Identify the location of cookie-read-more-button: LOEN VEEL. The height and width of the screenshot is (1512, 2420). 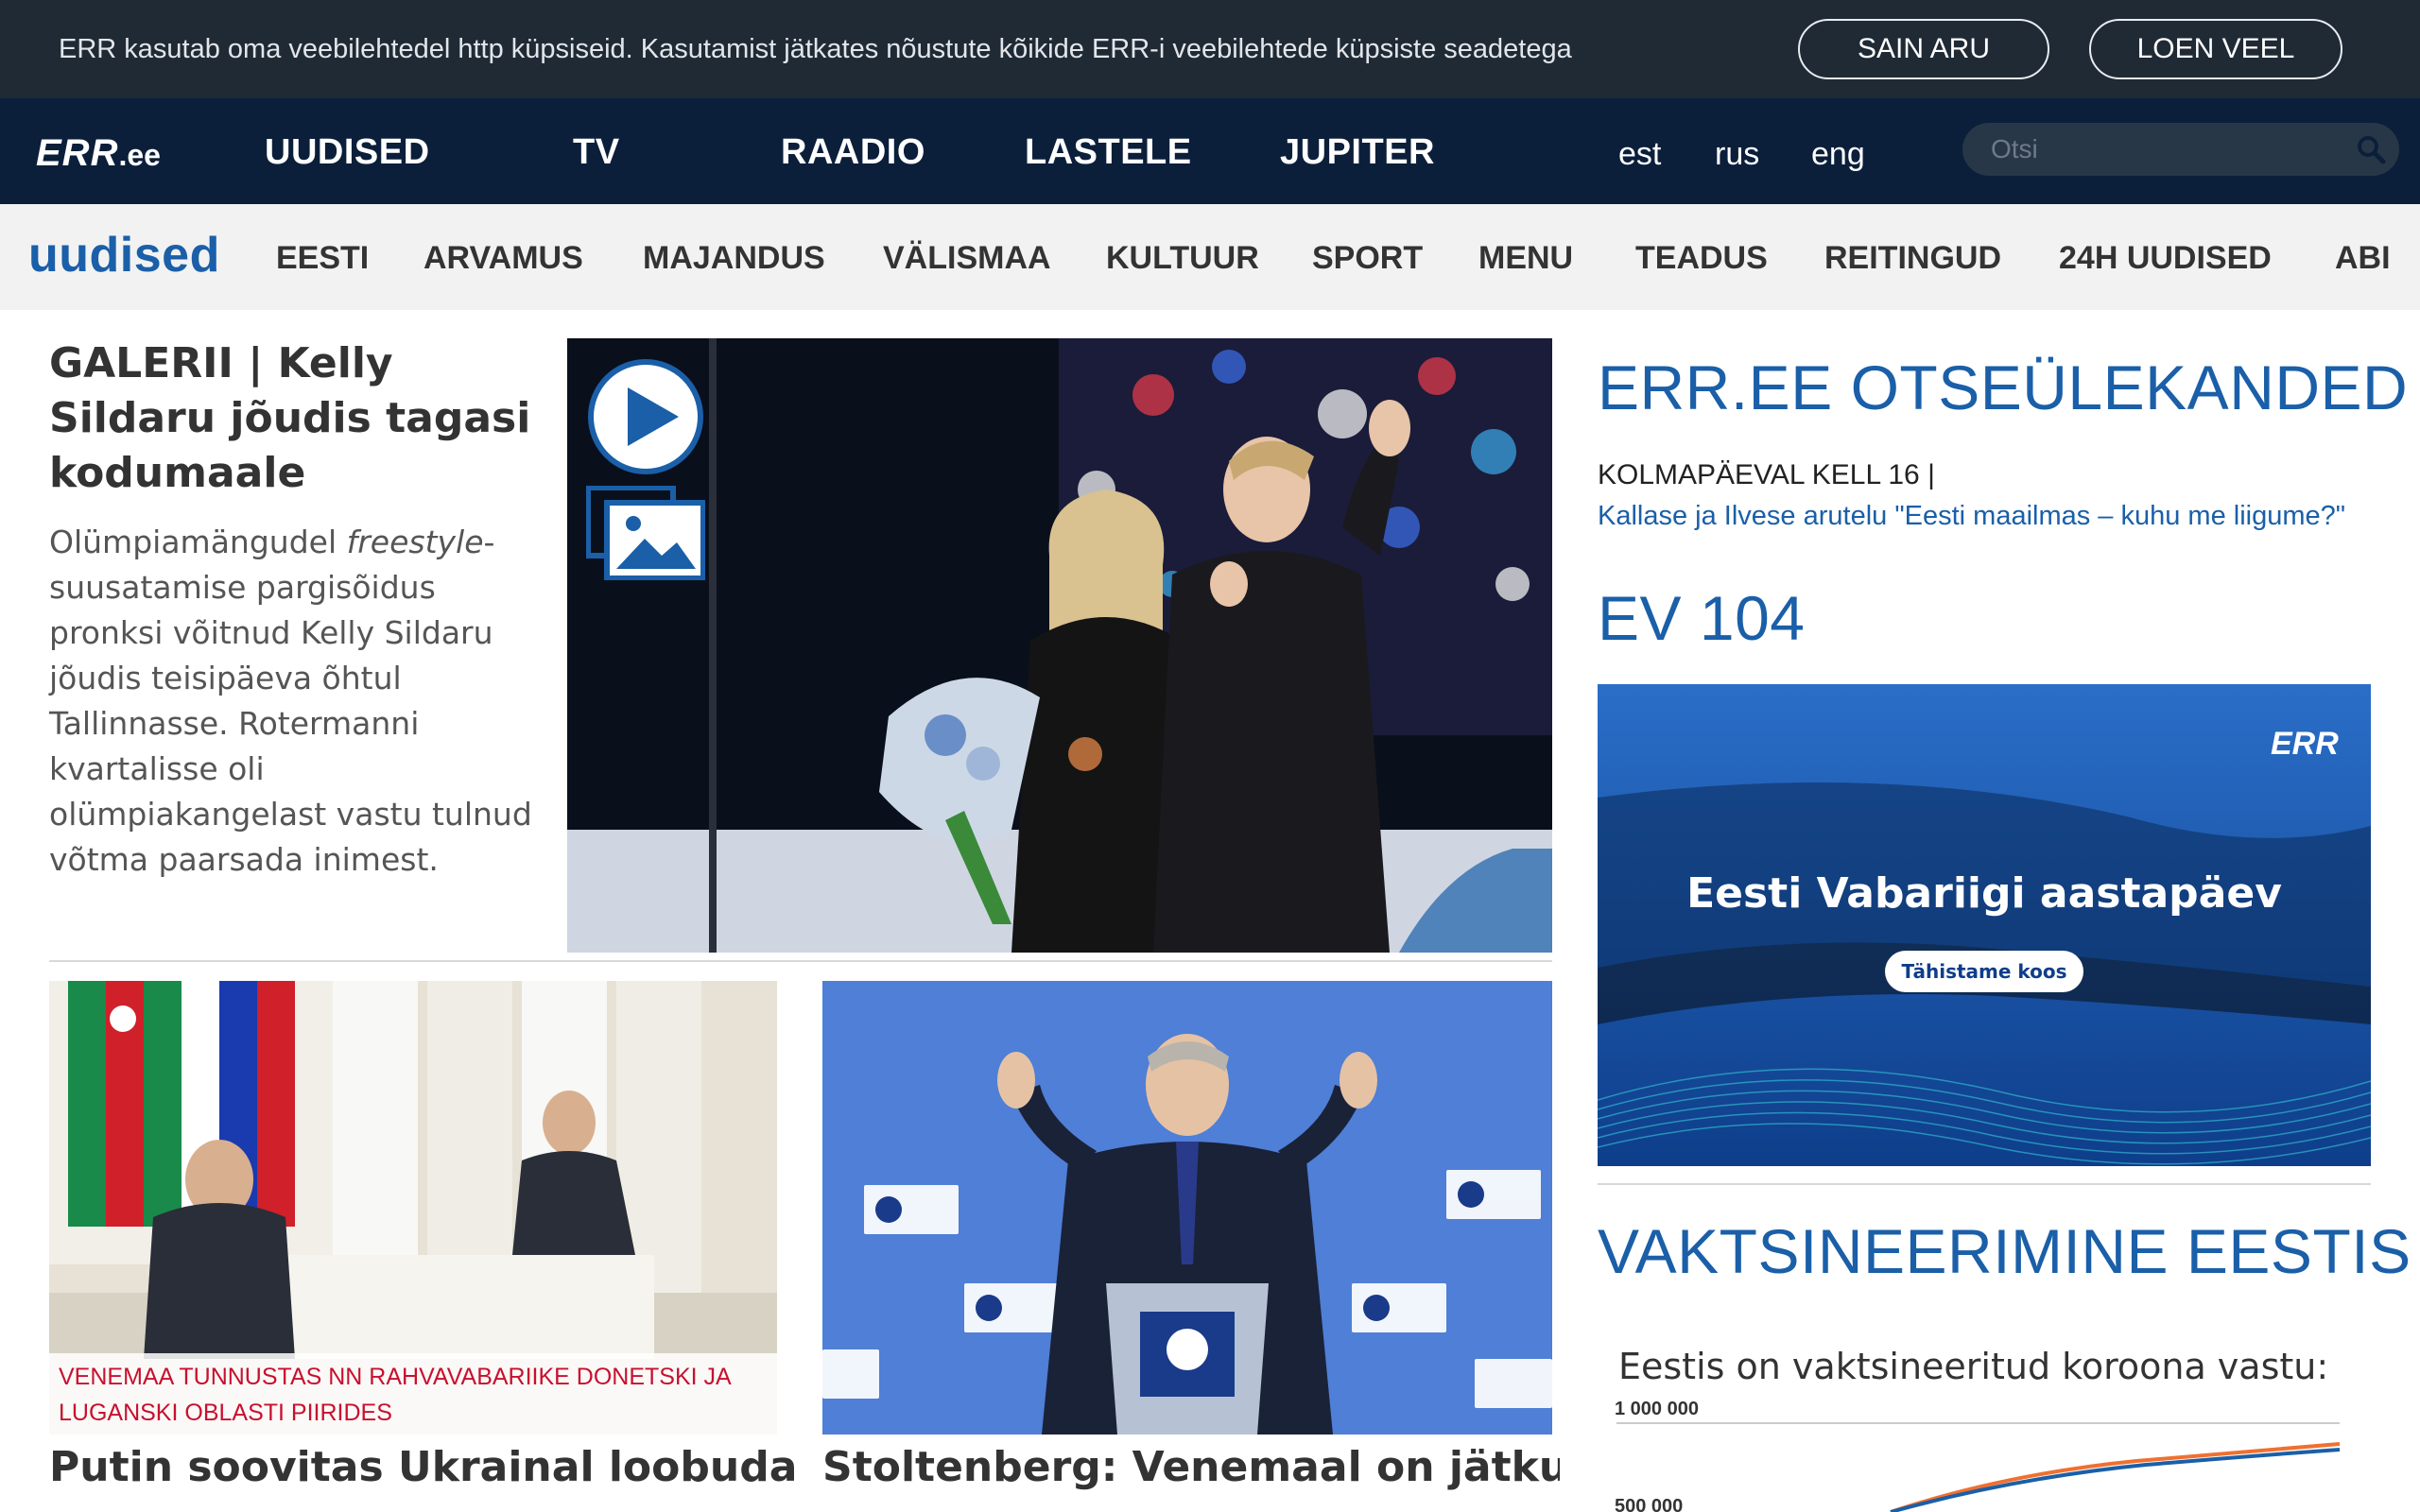
(2215, 49).